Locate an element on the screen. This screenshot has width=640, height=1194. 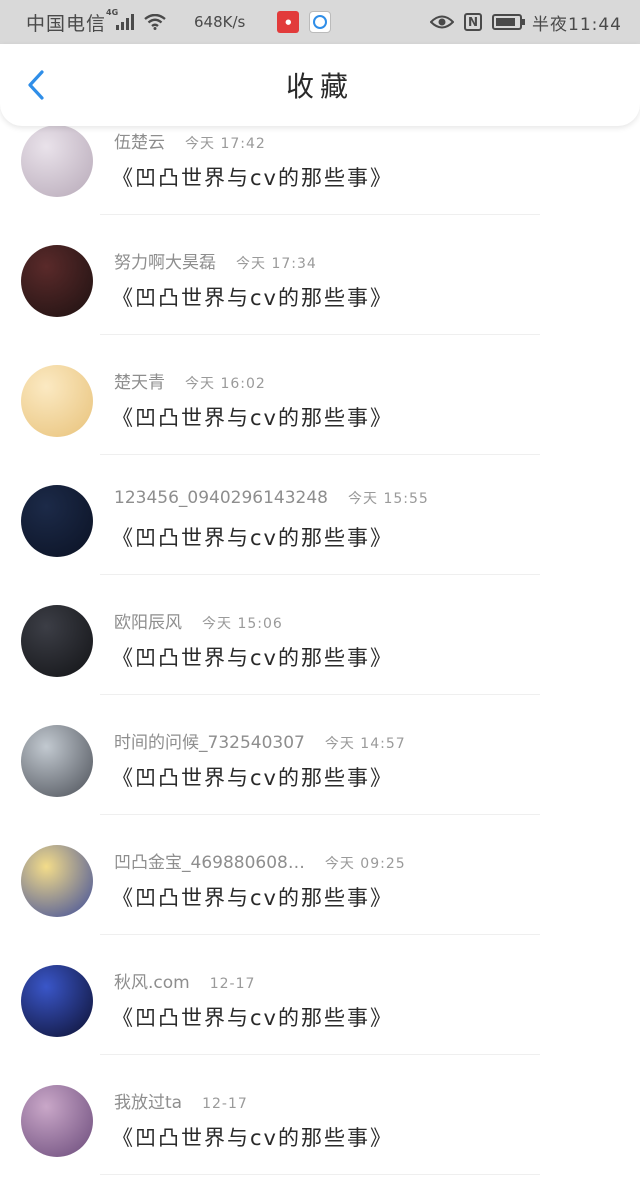
user-name: 时间的问候_732540307 is located at coordinates (209, 740).